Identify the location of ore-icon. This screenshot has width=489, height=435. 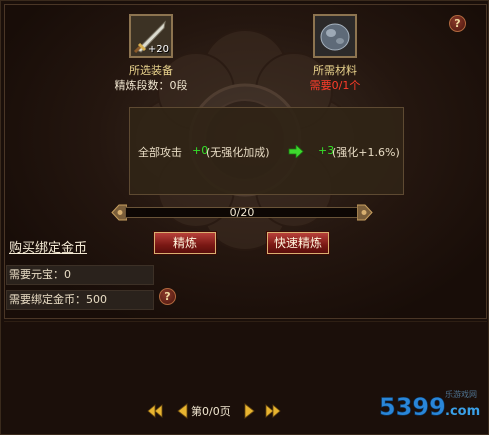
(335, 36).